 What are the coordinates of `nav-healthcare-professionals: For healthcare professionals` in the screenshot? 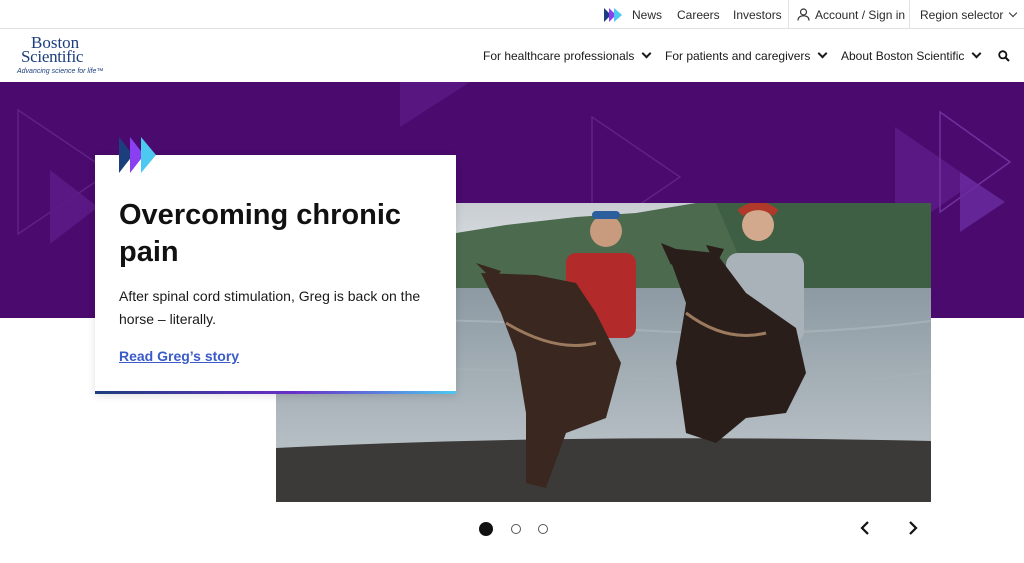 It's located at (567, 55).